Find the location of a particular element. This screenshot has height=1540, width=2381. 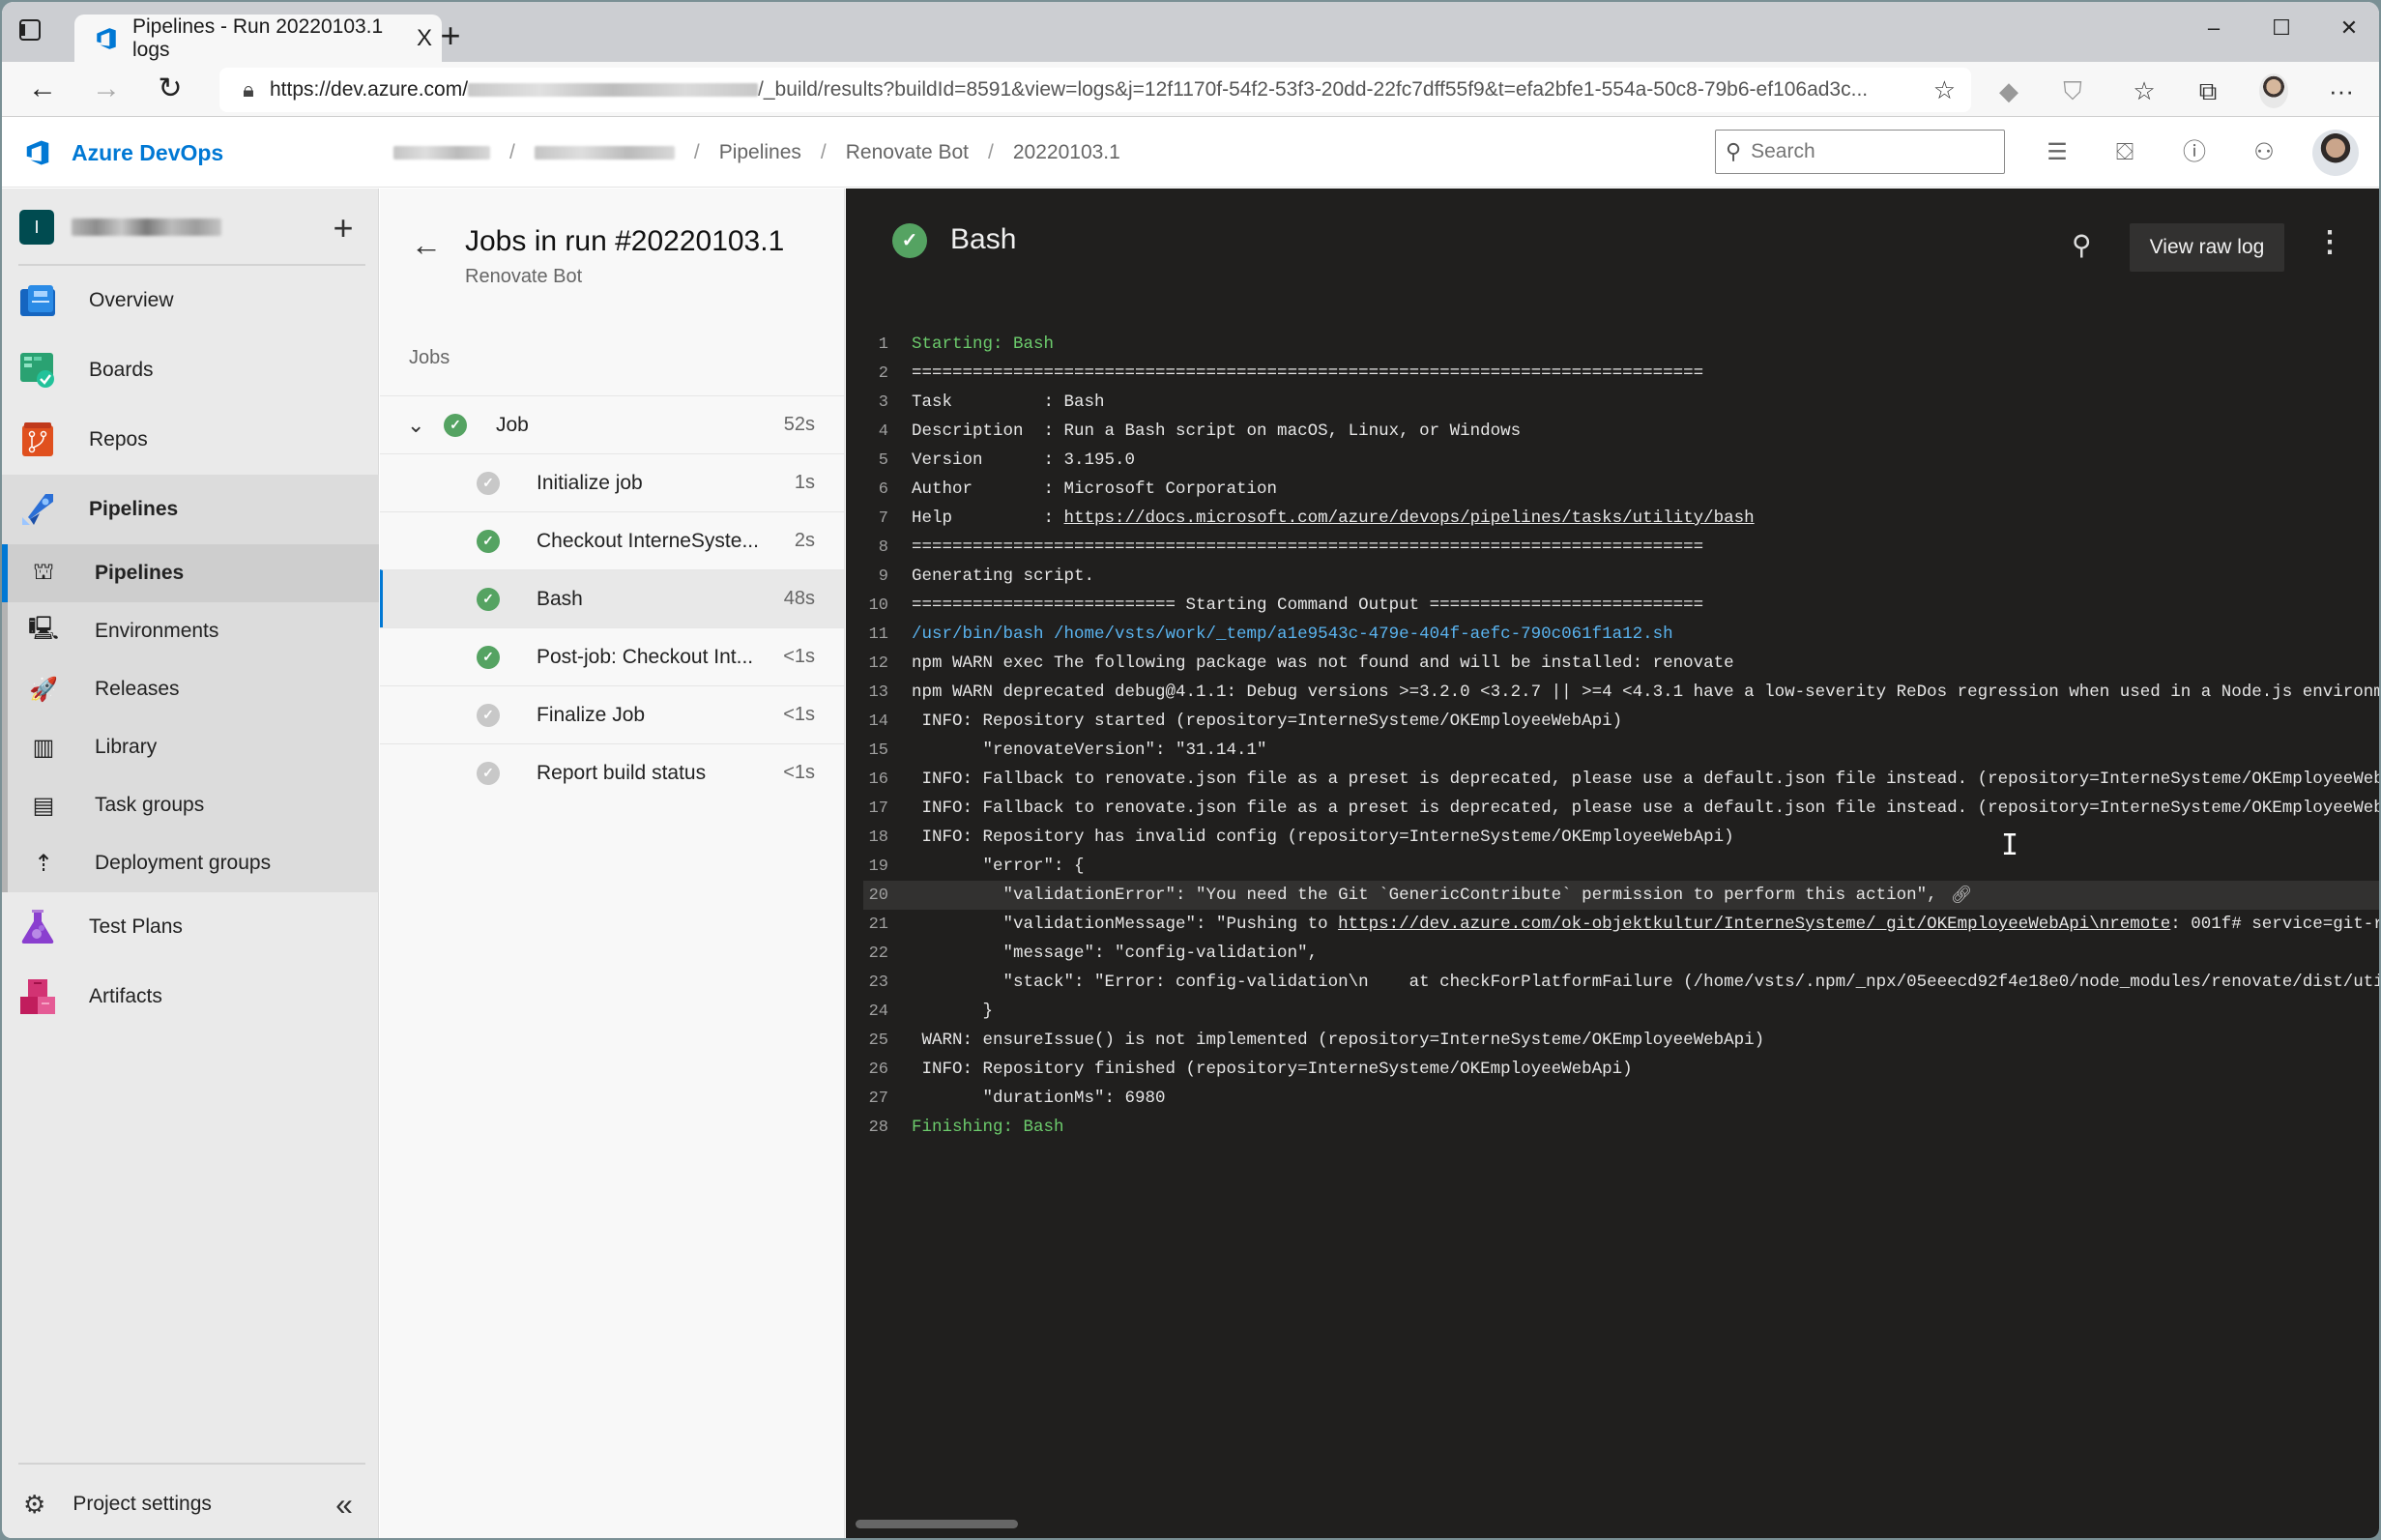

forward-icon: → is located at coordinates (106, 89).